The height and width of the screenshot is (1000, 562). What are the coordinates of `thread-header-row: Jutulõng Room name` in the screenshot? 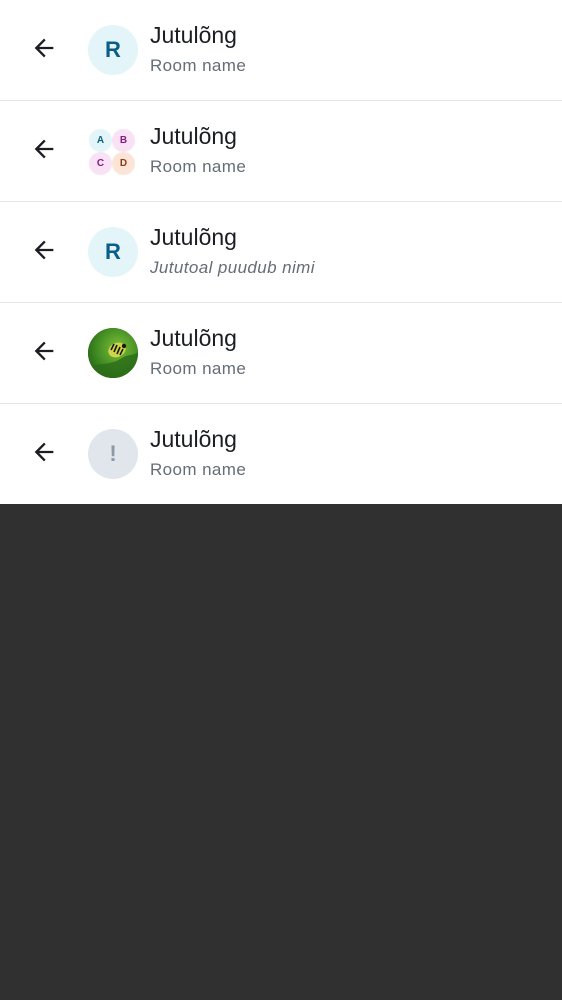 It's located at (281, 353).